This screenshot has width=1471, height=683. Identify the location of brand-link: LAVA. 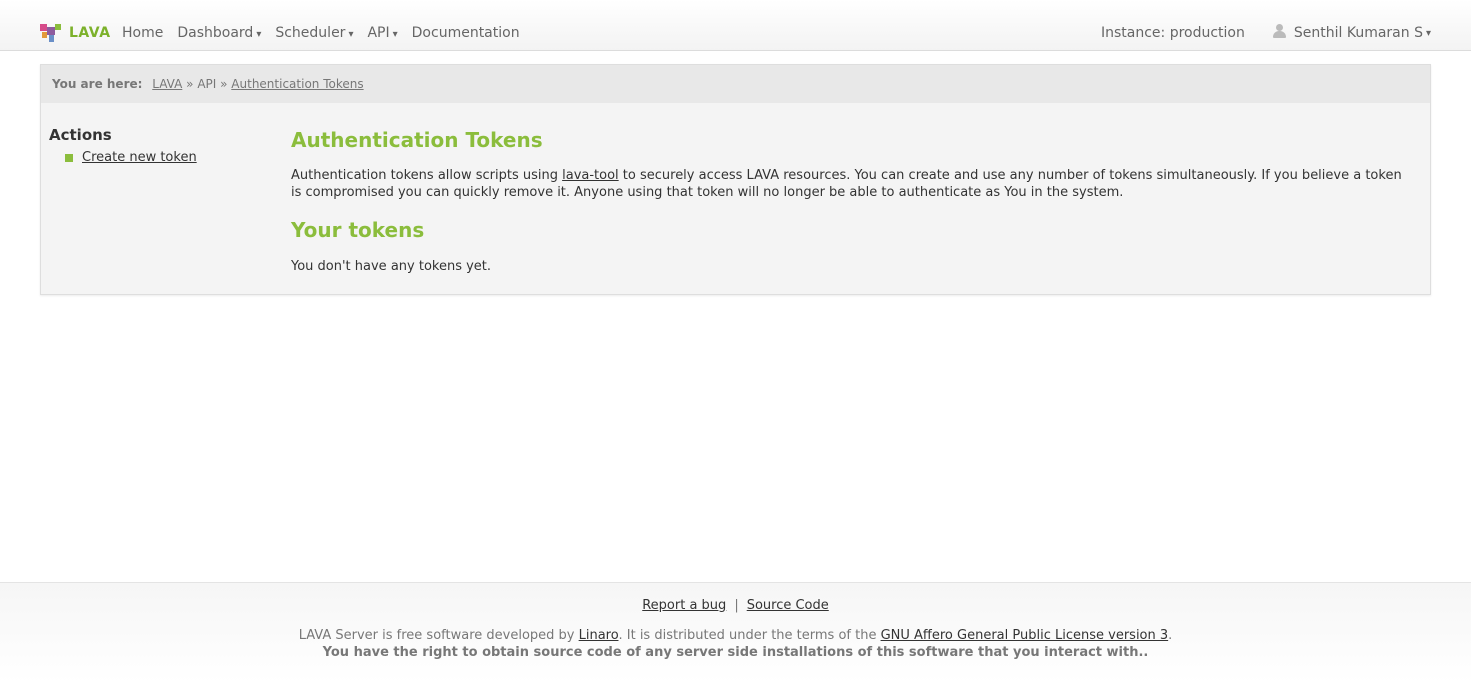
(75, 33).